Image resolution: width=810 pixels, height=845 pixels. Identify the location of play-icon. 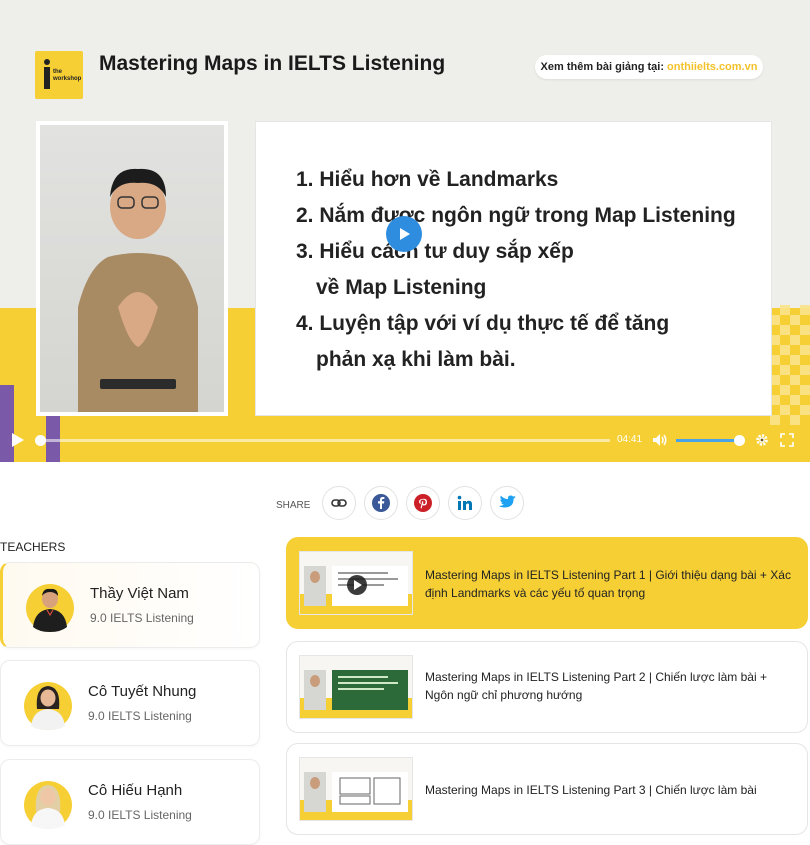
(405, 234).